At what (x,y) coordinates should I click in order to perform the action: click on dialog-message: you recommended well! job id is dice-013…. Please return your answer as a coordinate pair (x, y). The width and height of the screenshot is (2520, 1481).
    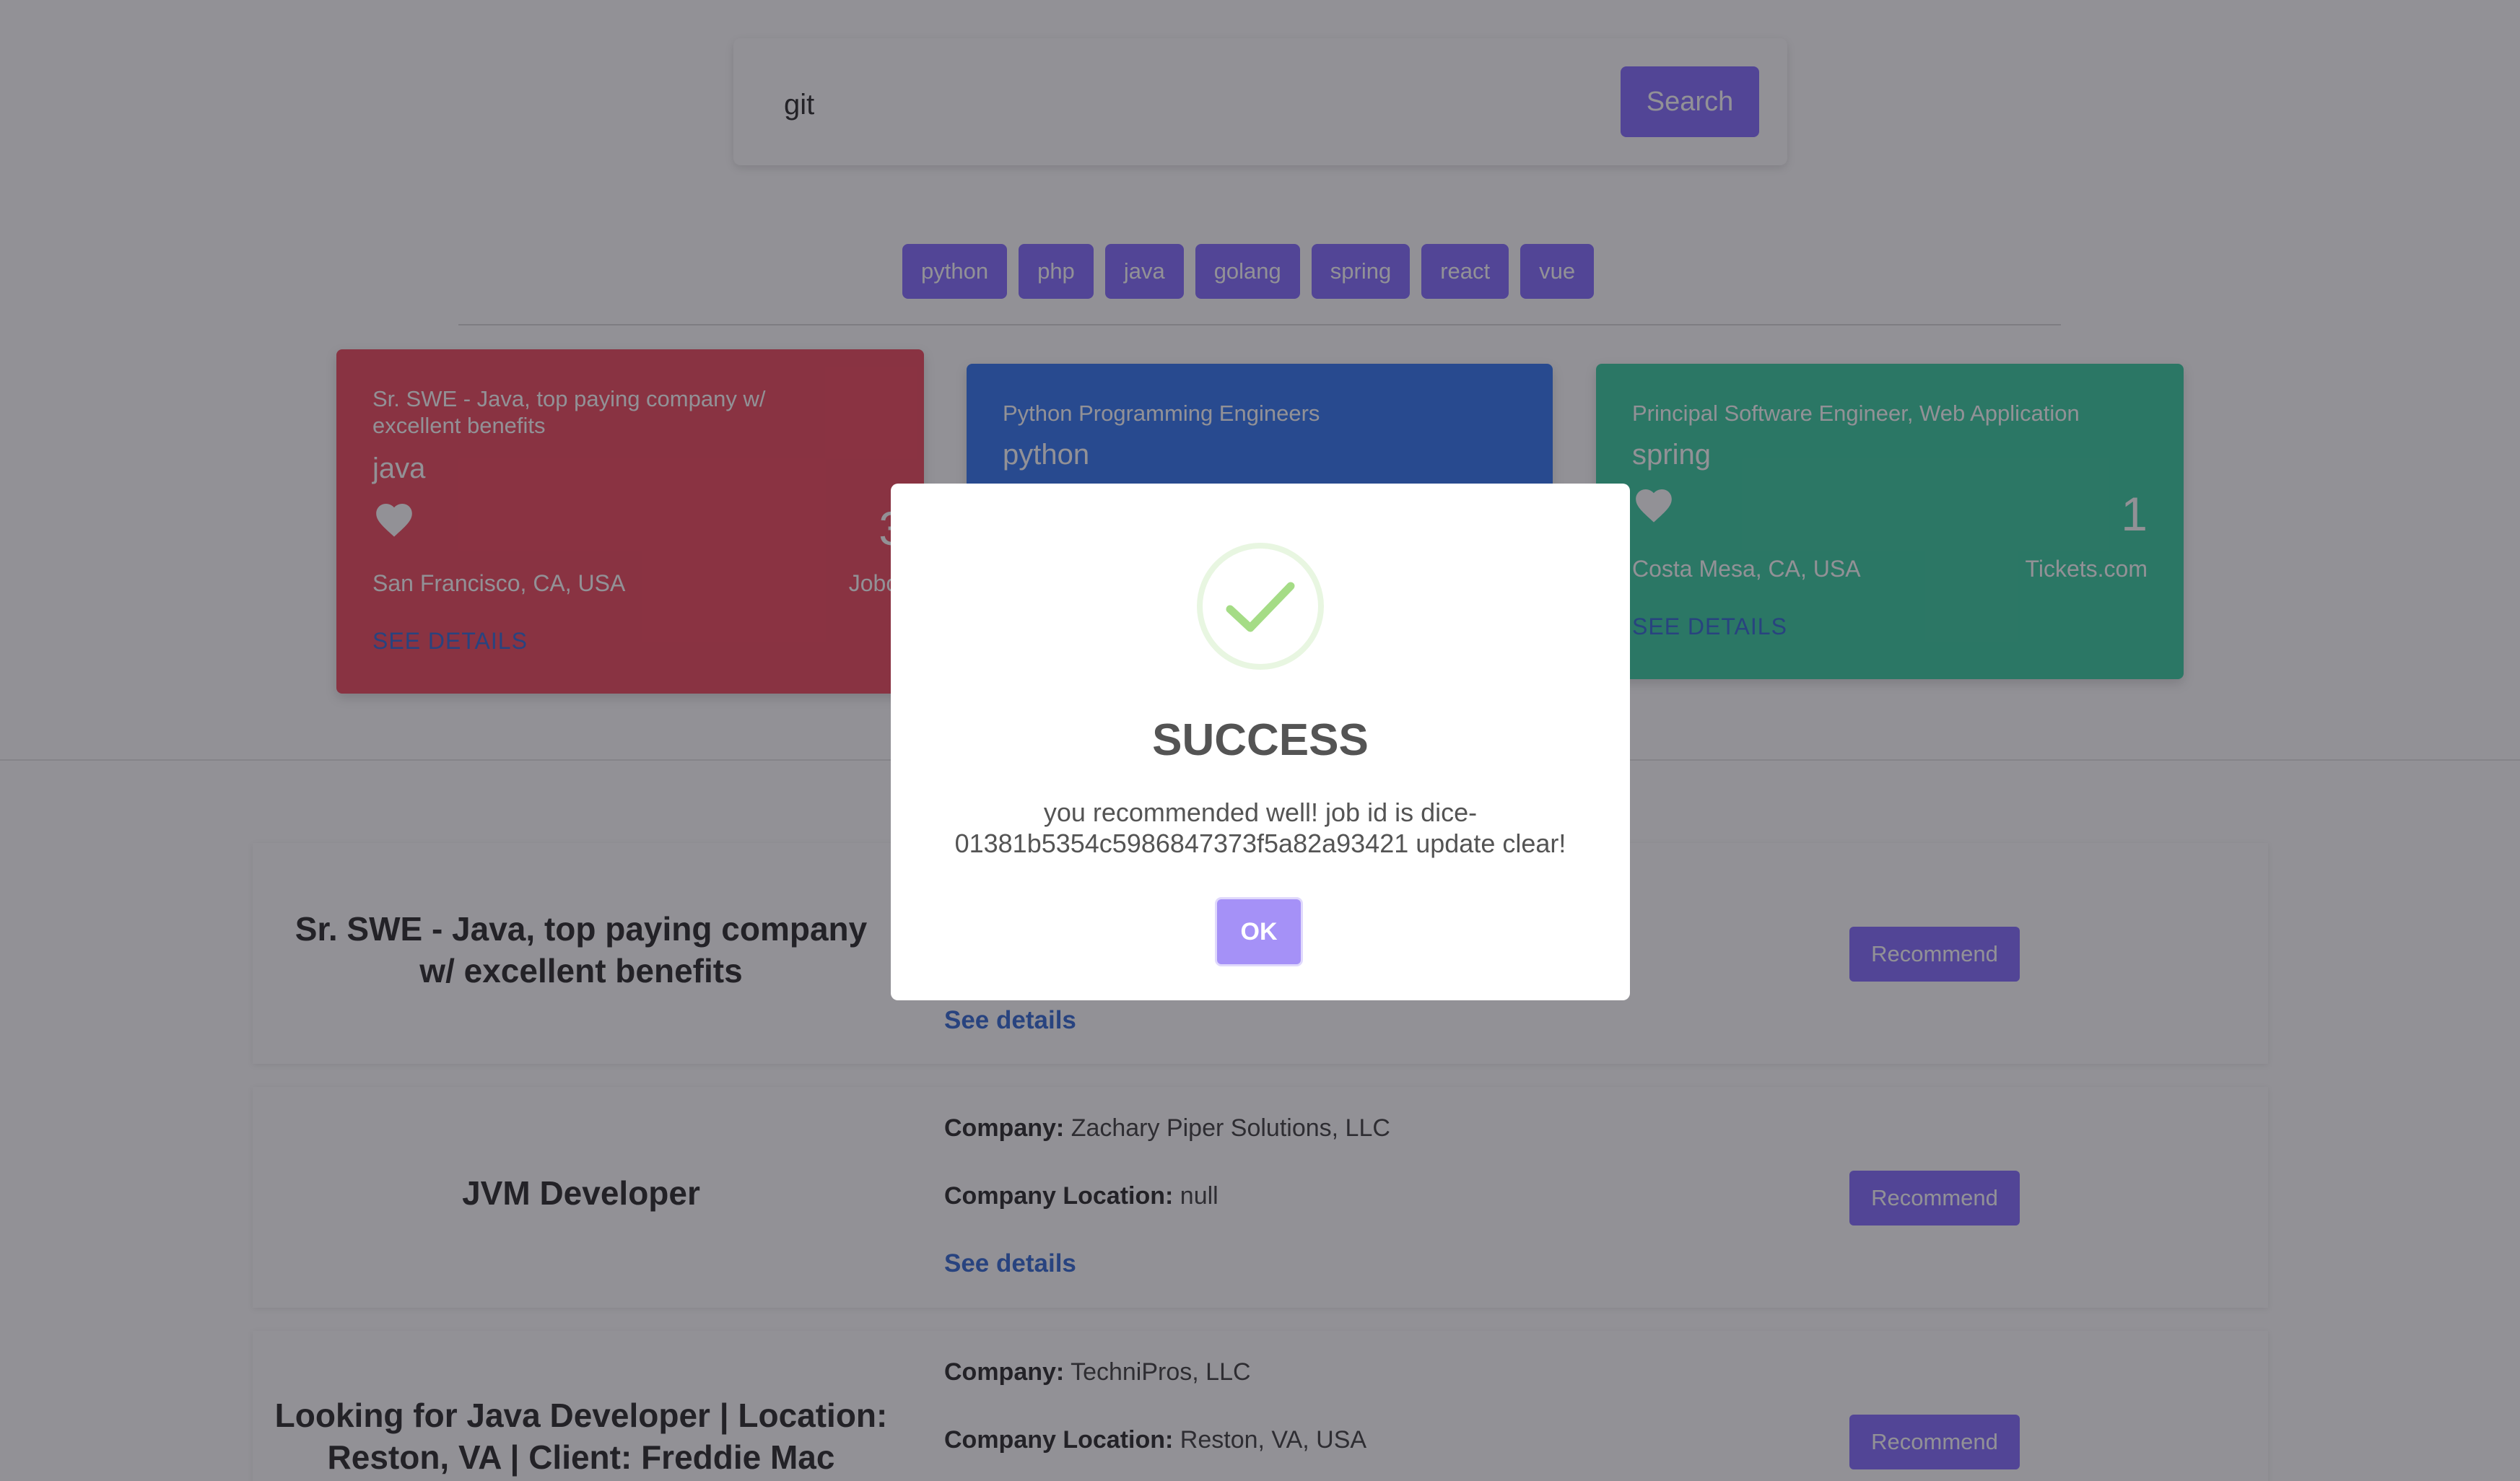
    Looking at the image, I should click on (1260, 828).